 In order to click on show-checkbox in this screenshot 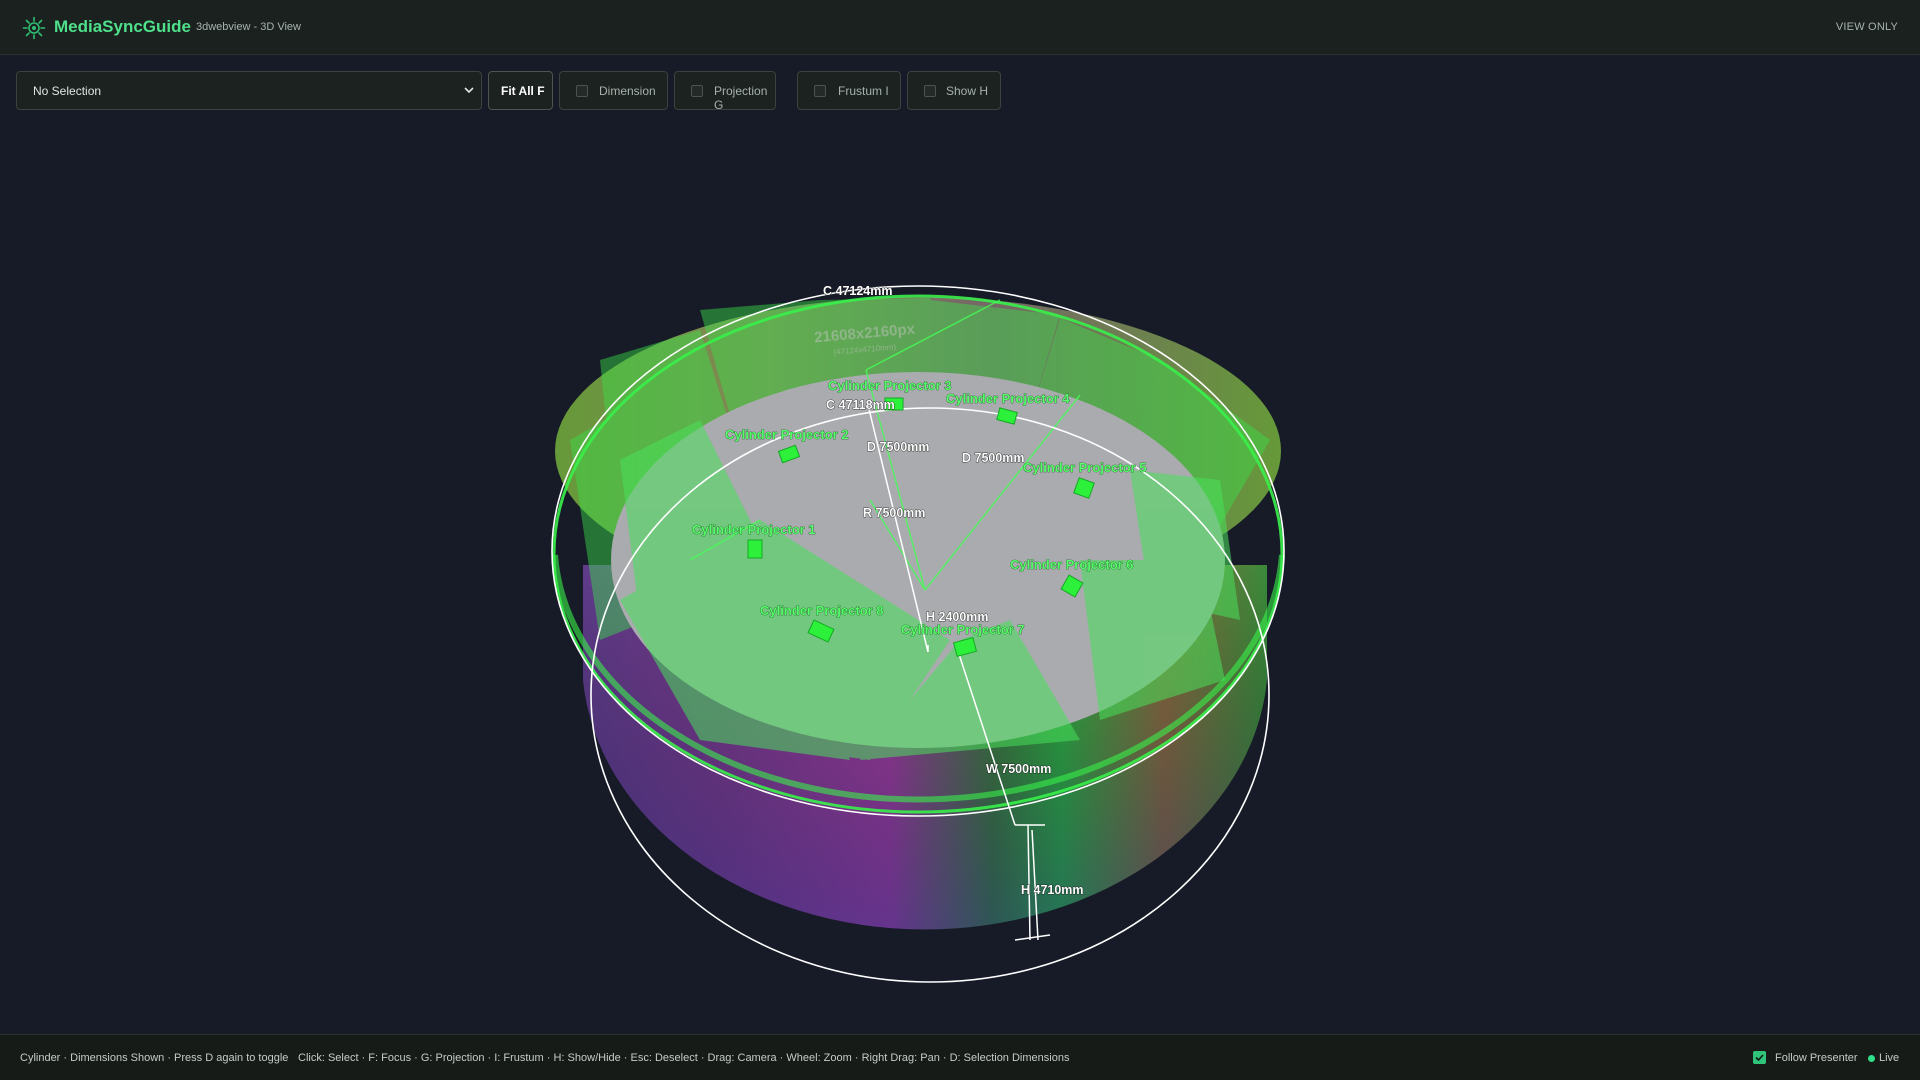, I will do `click(930, 91)`.